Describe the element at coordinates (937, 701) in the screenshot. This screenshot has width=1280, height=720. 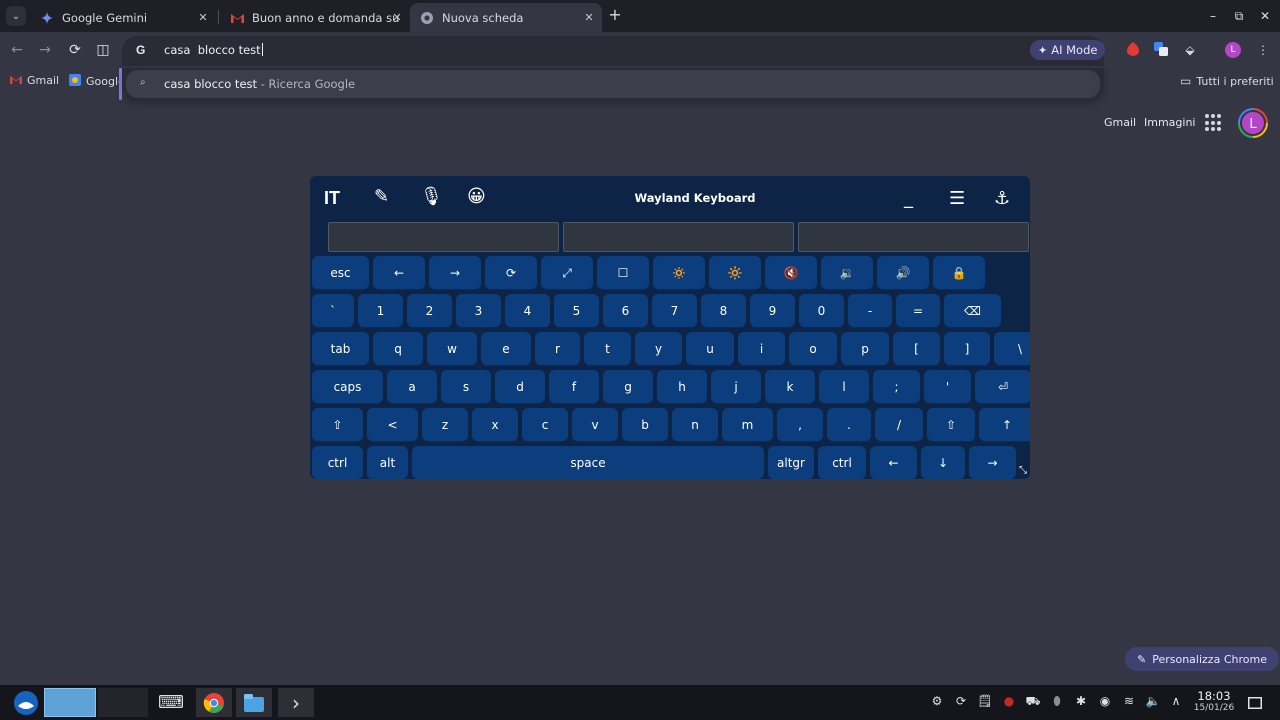
I see `settings-tray-icon: ⚙` at that location.